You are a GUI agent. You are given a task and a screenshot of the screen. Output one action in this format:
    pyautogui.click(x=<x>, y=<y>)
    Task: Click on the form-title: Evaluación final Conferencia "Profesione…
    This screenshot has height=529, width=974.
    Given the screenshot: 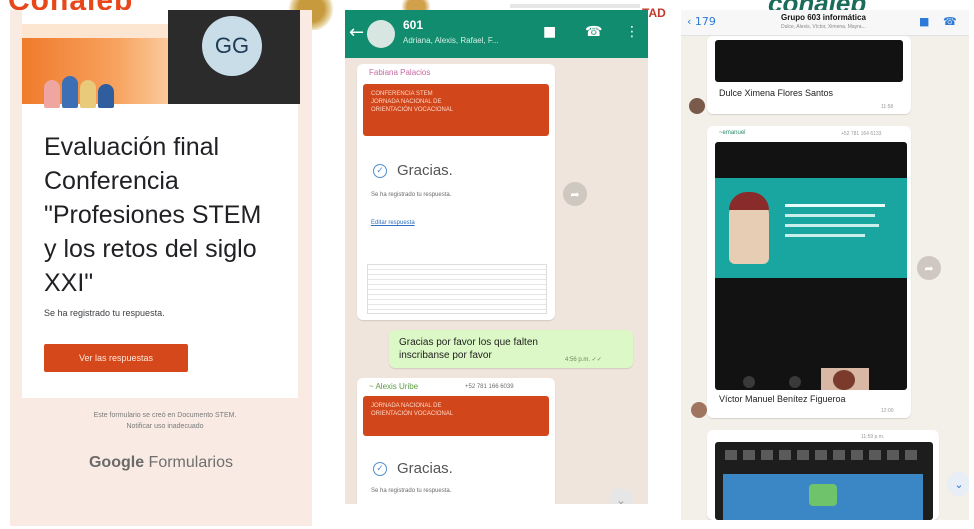 What is the action you would take?
    pyautogui.click(x=153, y=215)
    